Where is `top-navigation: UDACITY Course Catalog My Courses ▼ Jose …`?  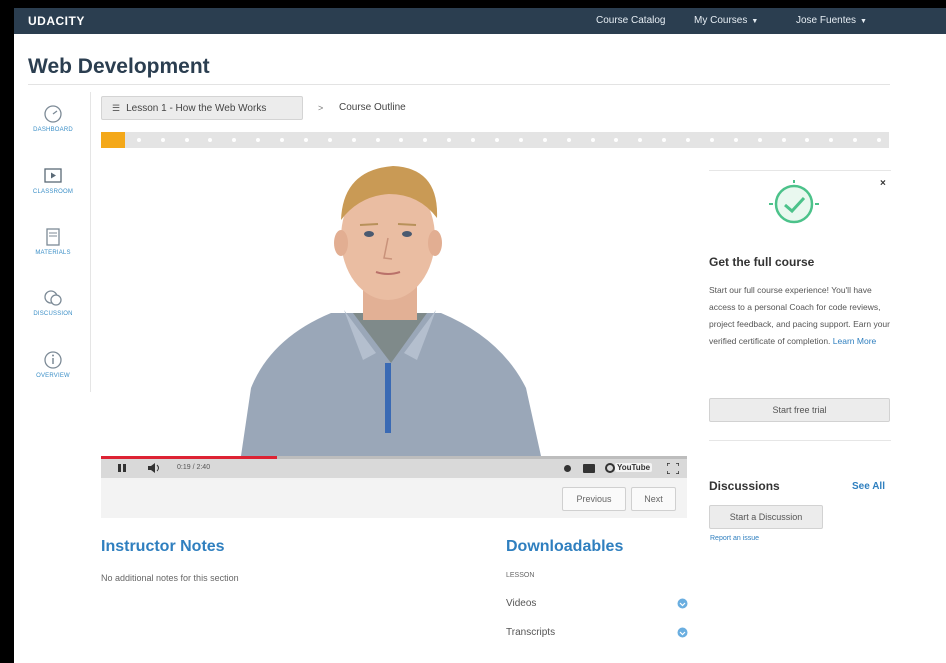 top-navigation: UDACITY Course Catalog My Courses ▼ Jose … is located at coordinates (480, 21).